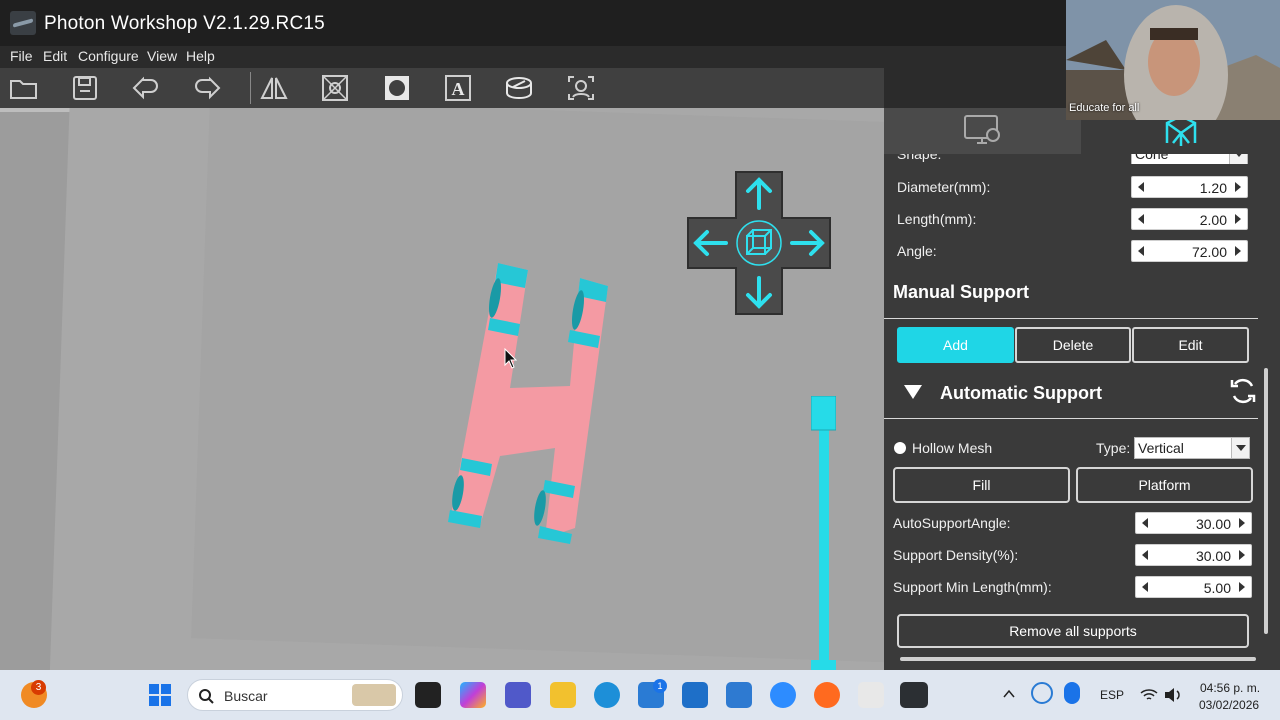  I want to click on shape-row: Shape: Cone, so click(1082, 159).